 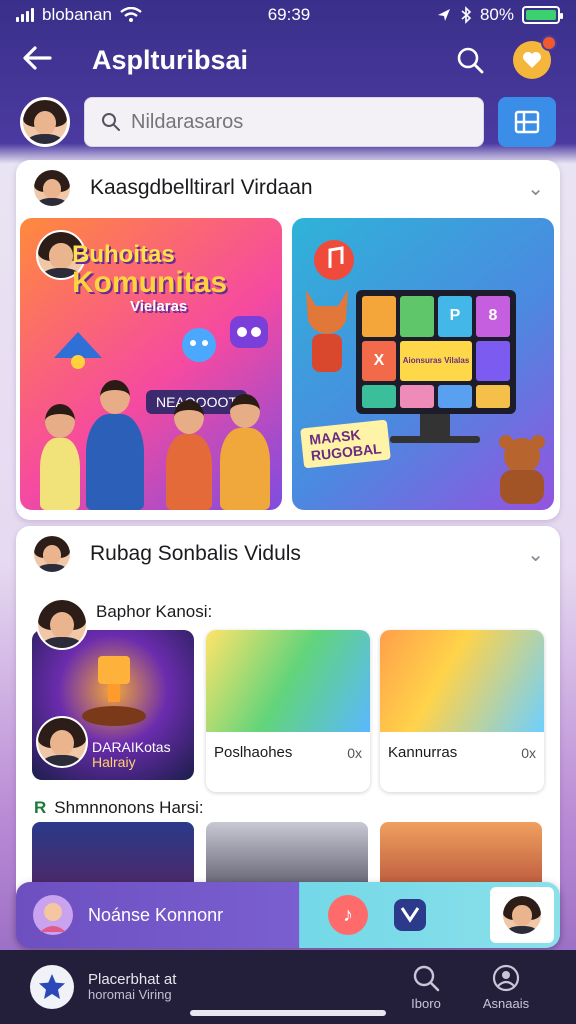 I want to click on music-note-icon: ♪, so click(x=348, y=915).